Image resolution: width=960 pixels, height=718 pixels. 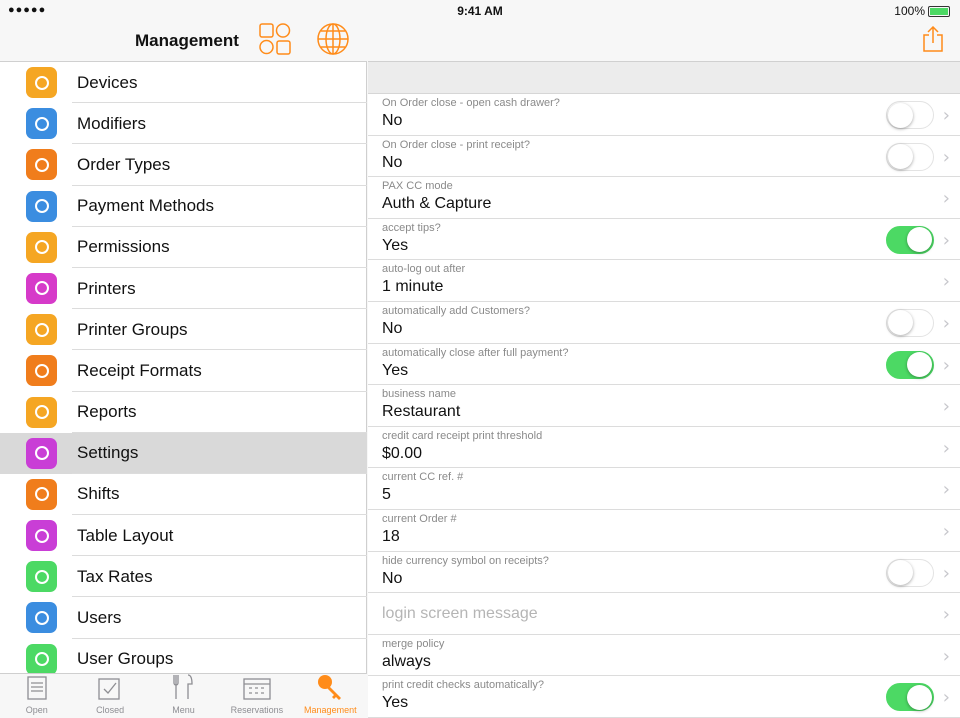 I want to click on settings-row: login screen message ›, so click(x=664, y=614).